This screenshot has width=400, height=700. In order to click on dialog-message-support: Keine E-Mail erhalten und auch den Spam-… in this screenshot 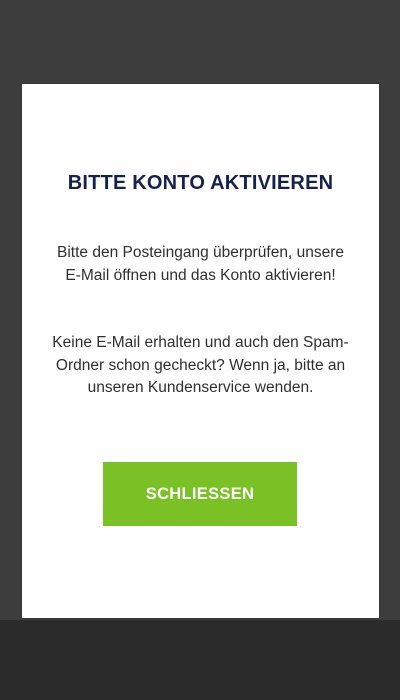, I will do `click(200, 365)`.